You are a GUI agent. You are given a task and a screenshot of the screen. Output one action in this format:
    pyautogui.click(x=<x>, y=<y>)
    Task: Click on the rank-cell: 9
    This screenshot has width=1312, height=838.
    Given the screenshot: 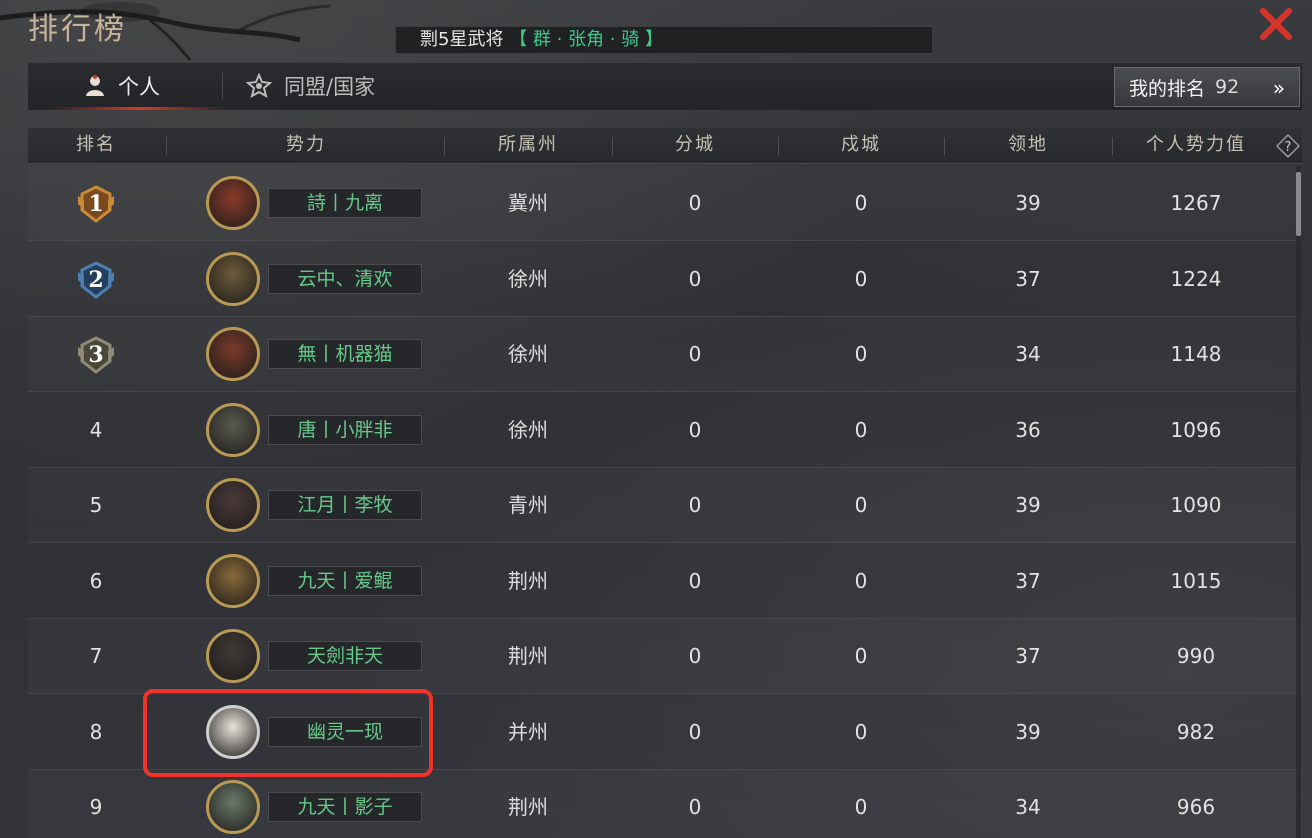 What is the action you would take?
    pyautogui.click(x=96, y=807)
    